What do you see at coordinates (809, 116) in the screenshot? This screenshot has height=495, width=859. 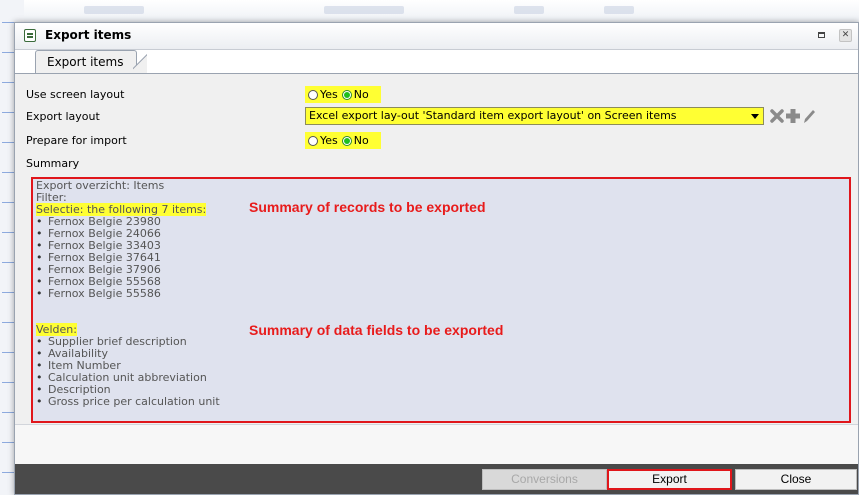 I see `edit-icon` at bounding box center [809, 116].